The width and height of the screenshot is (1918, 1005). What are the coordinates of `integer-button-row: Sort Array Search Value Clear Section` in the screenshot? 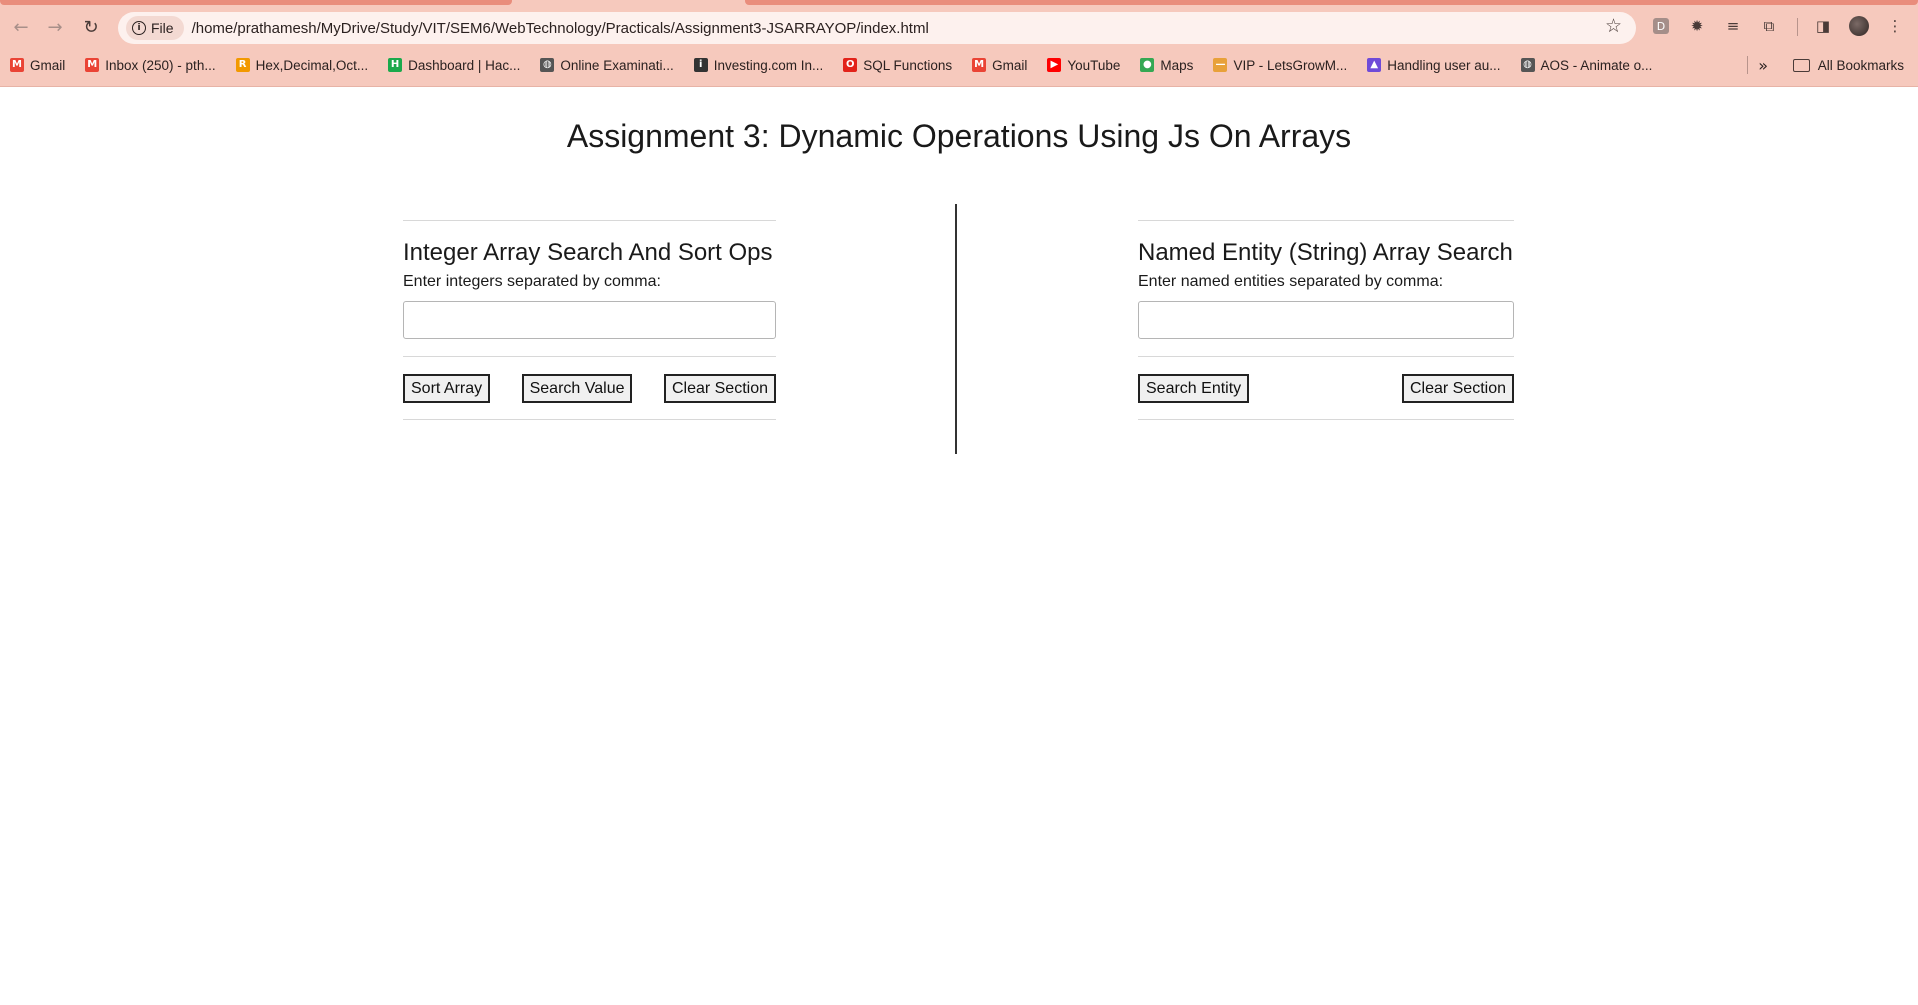 It's located at (589, 388).